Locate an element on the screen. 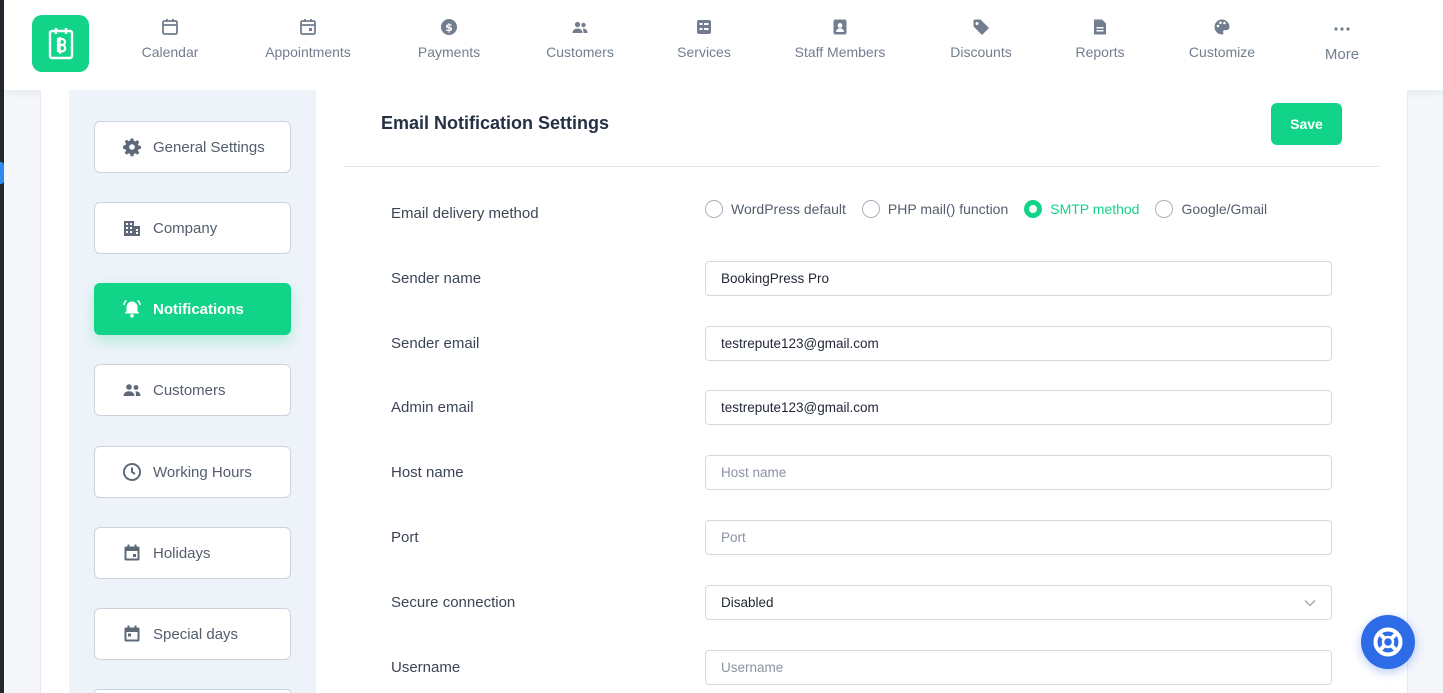 This screenshot has width=1443, height=693. nav-customize: Customize is located at coordinates (1222, 39).